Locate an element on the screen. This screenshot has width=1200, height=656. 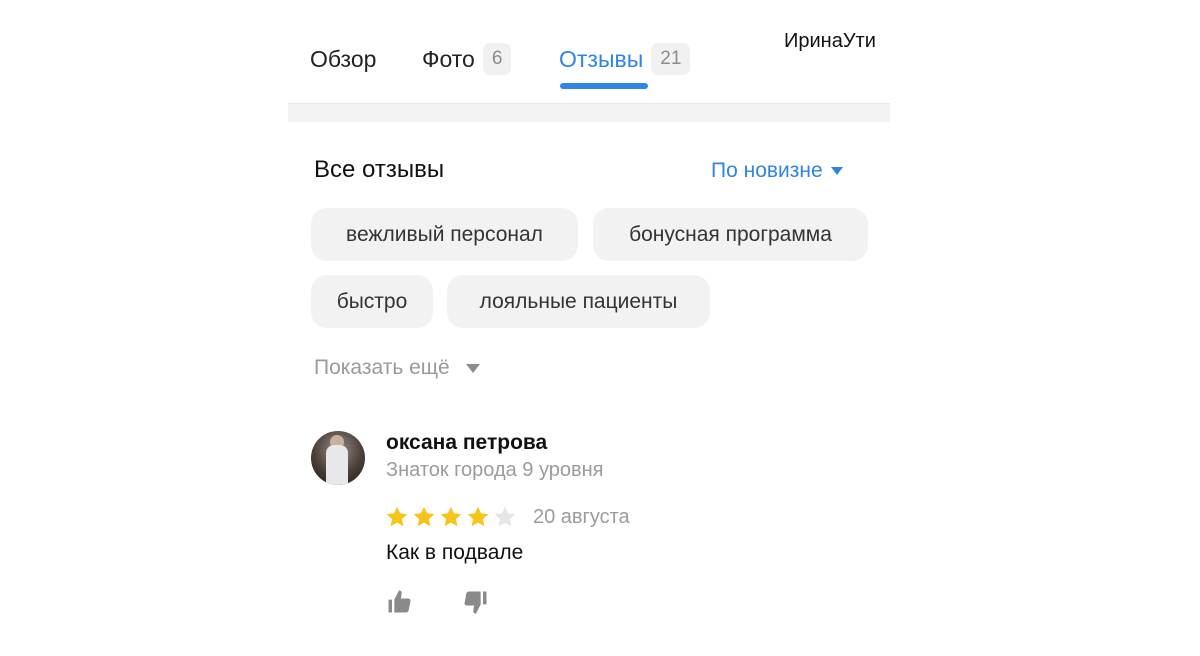
rating-stars is located at coordinates (451, 517).